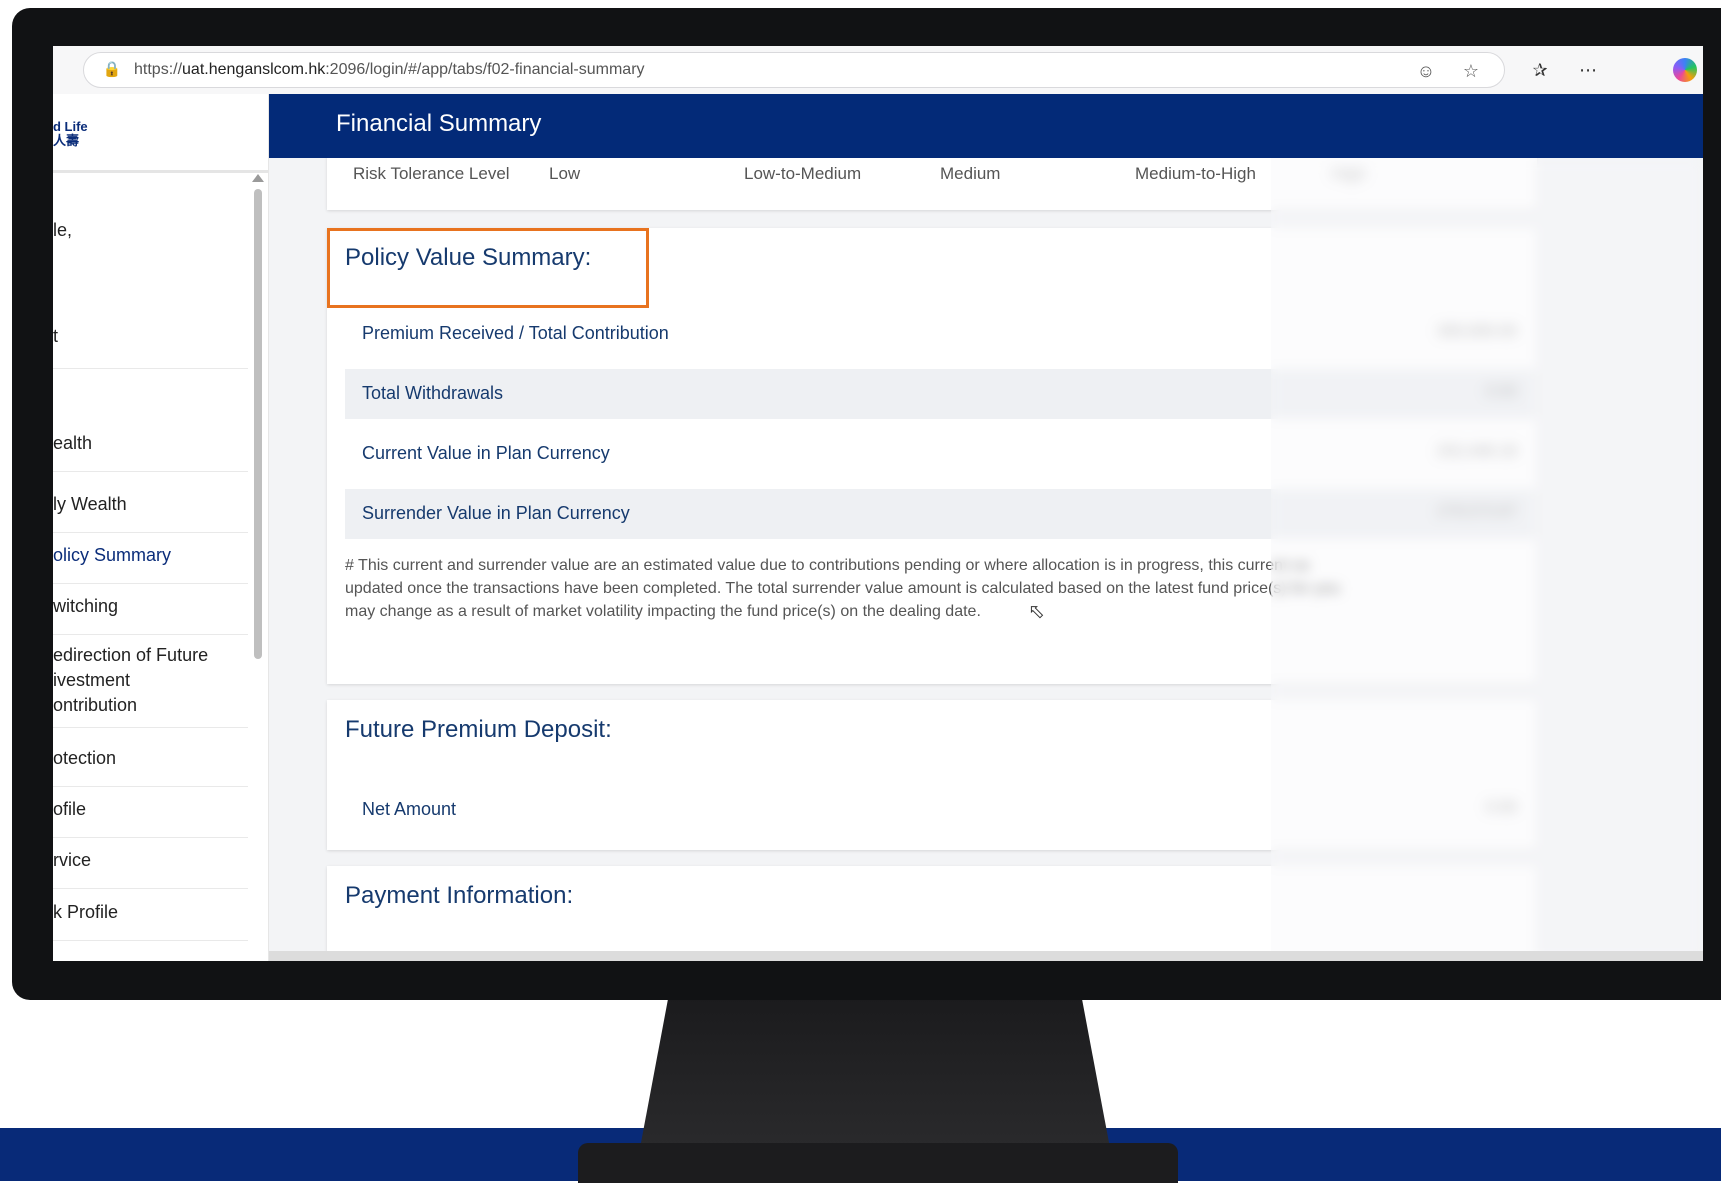 The height and width of the screenshot is (1183, 1721). I want to click on page-title: Financial Summary, so click(439, 123).